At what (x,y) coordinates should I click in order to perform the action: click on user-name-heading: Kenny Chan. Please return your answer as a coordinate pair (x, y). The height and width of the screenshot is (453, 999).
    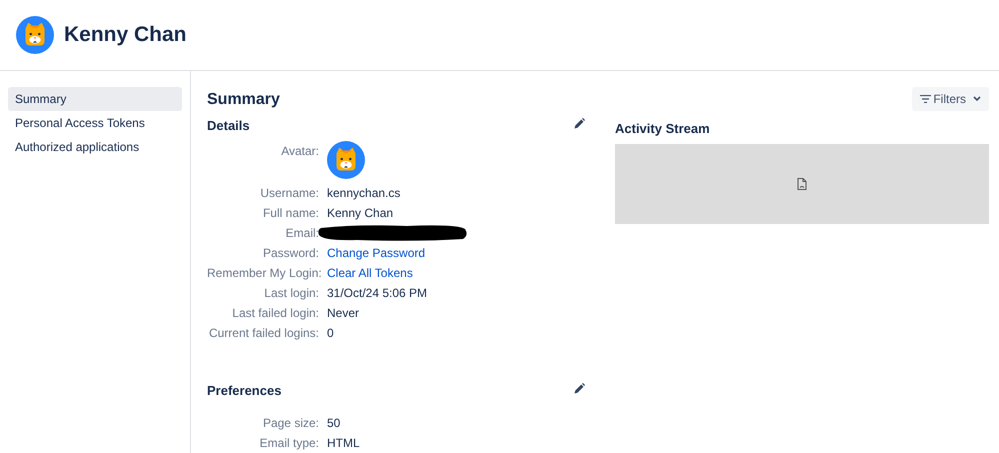
    Looking at the image, I should click on (125, 35).